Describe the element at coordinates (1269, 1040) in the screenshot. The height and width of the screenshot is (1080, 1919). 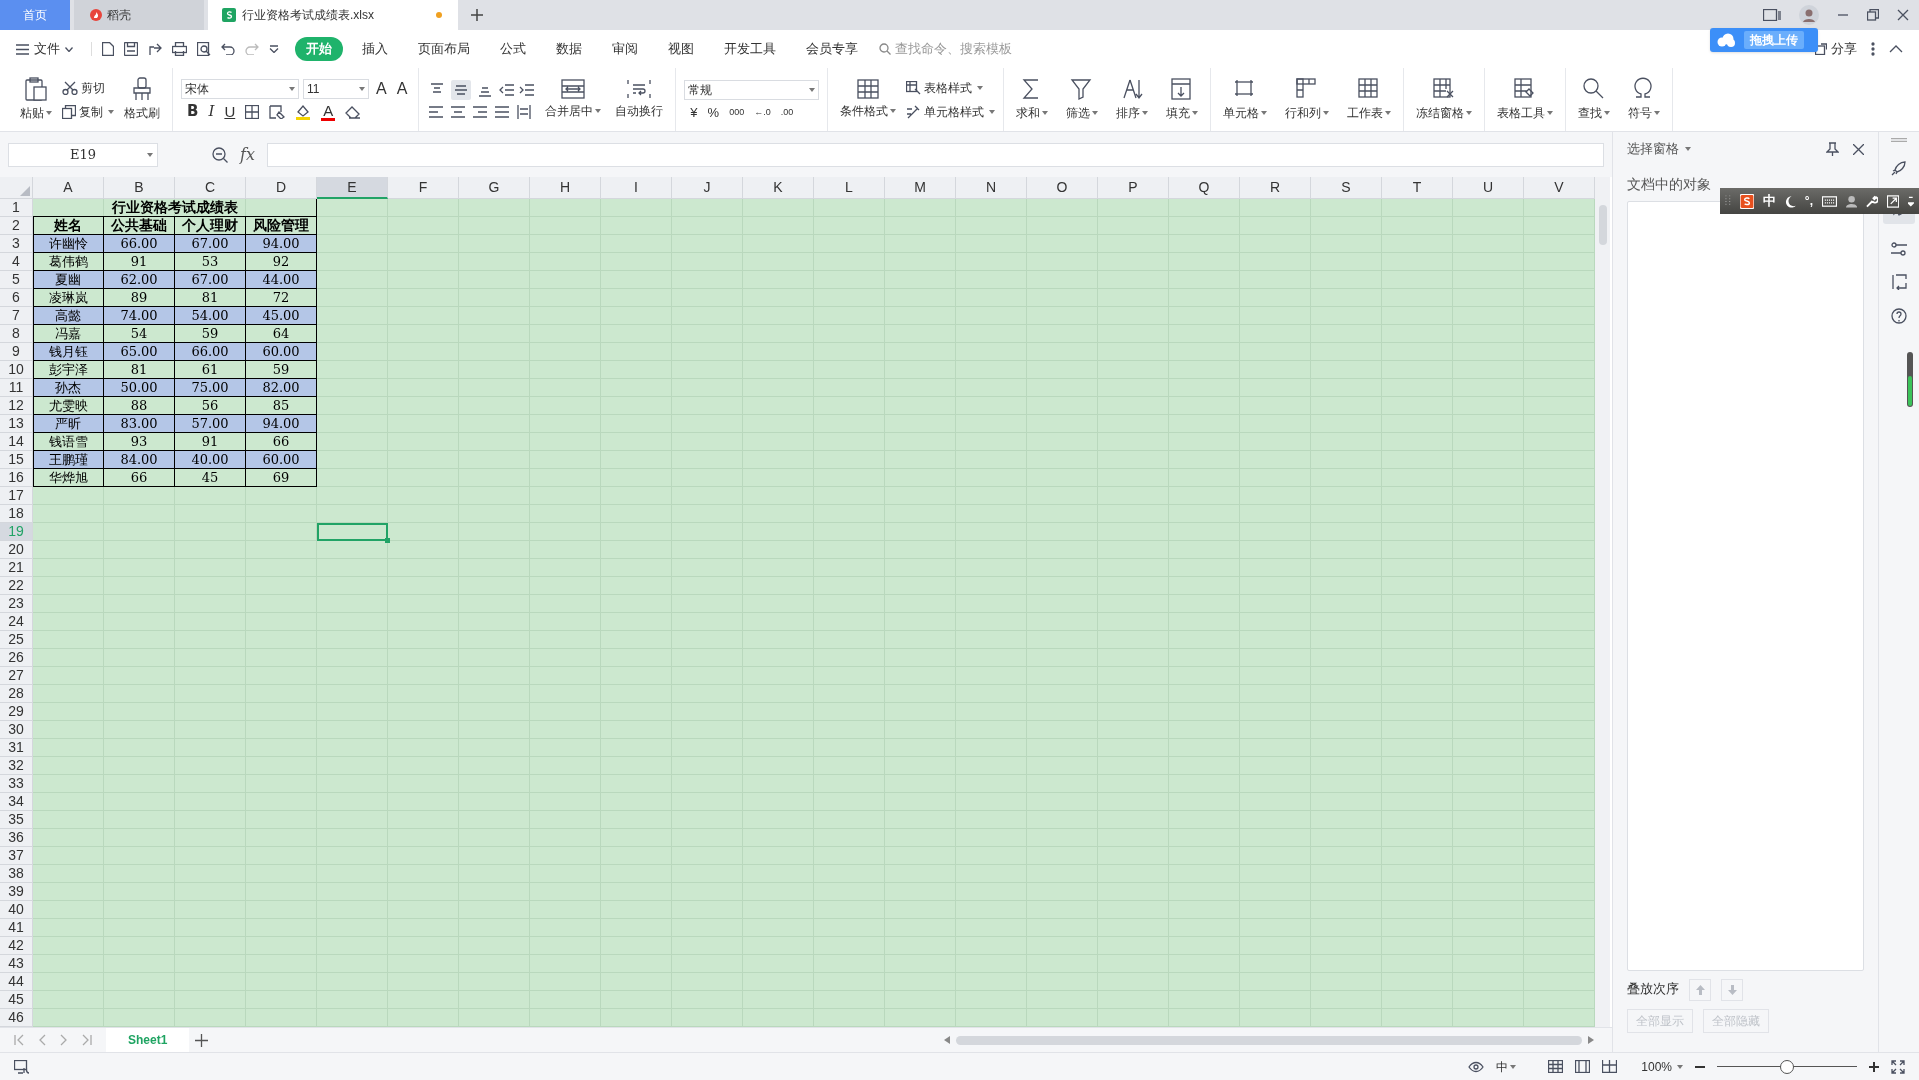
I see `horizontal-scrollbar` at that location.